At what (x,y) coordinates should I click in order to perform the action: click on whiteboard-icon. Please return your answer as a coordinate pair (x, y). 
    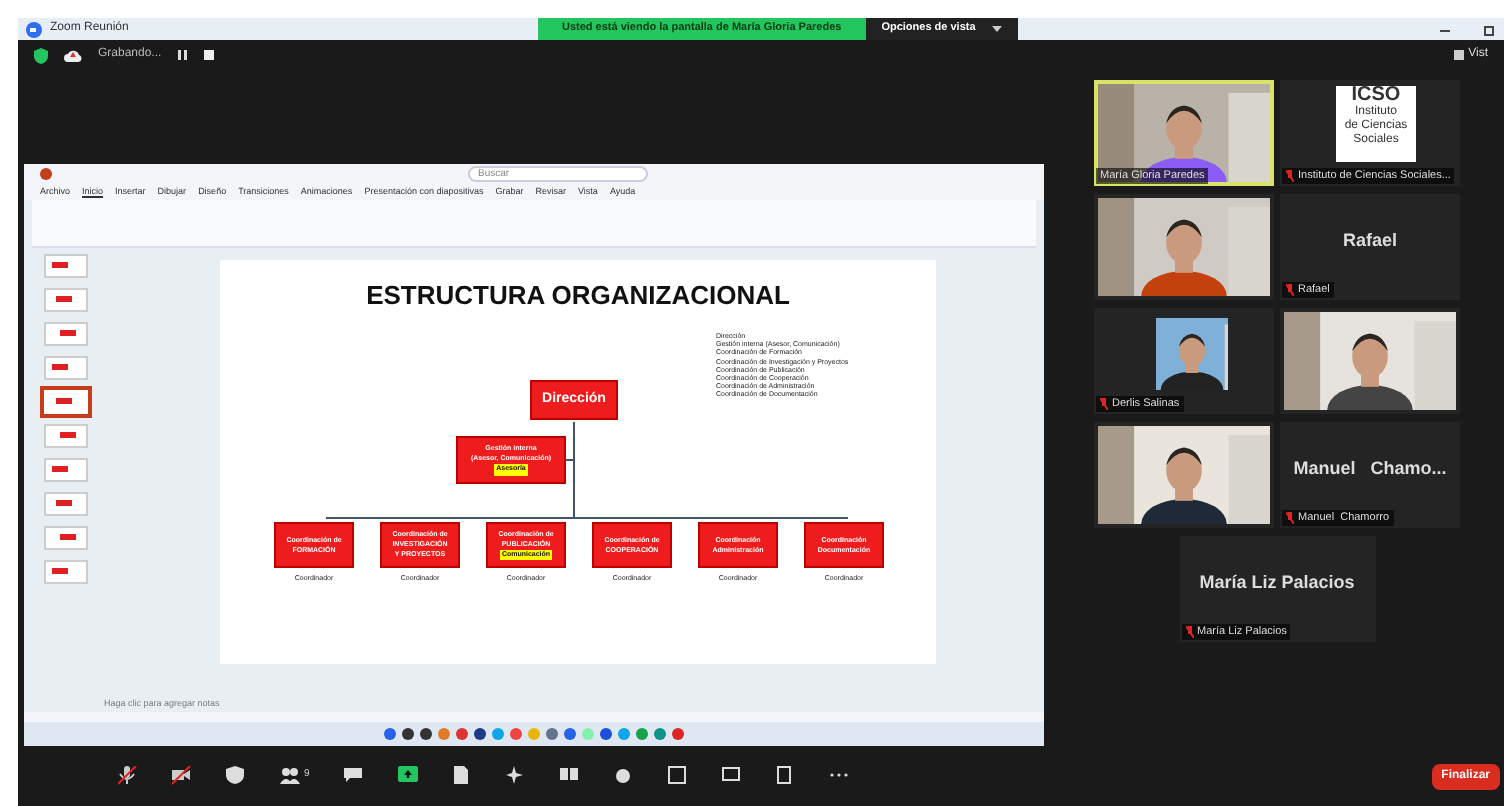
    Looking at the image, I should click on (731, 776).